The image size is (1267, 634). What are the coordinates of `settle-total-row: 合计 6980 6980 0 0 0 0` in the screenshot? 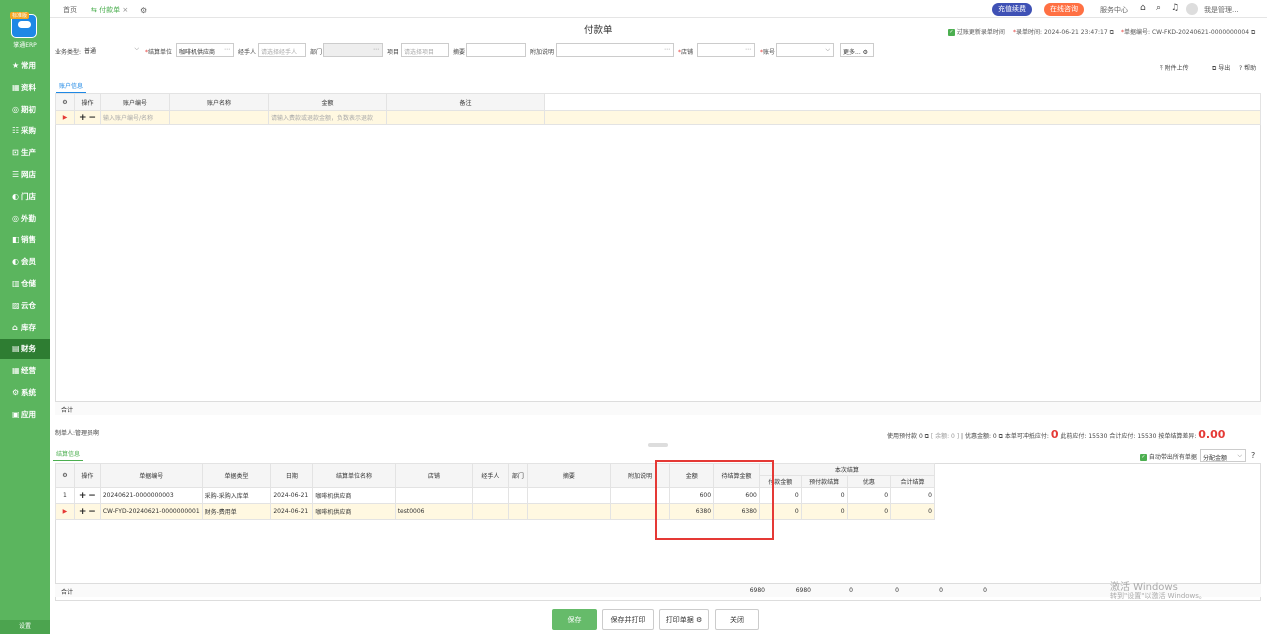 It's located at (658, 590).